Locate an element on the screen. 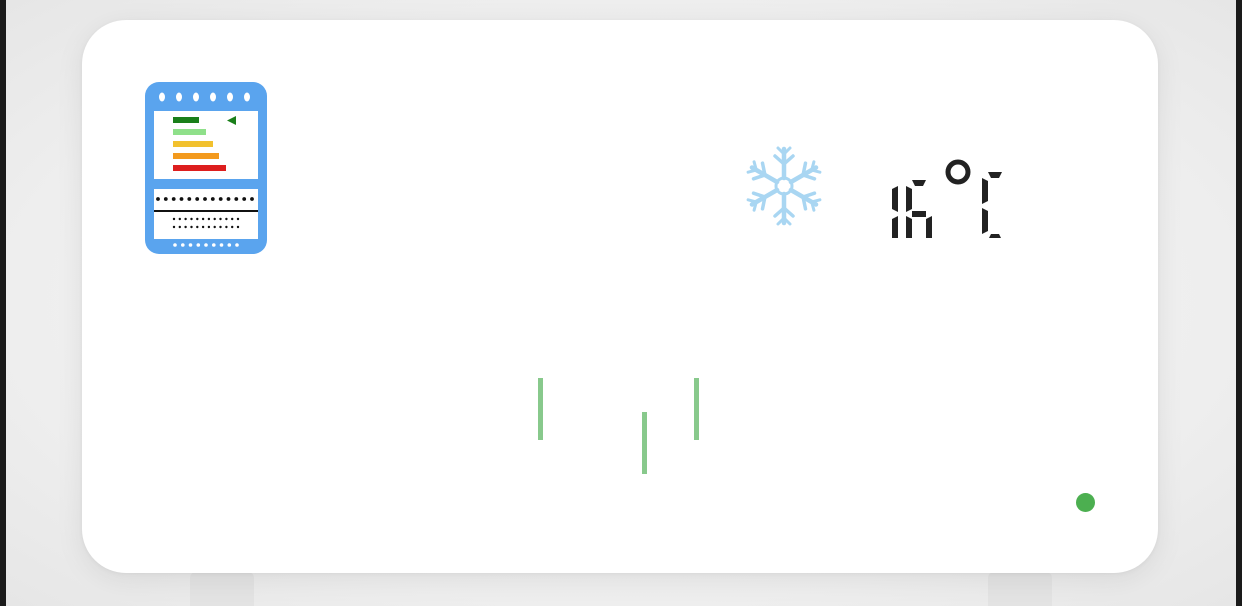 This screenshot has width=1242, height=606. temperature-display: 16 °C is located at coordinates (977, 192).